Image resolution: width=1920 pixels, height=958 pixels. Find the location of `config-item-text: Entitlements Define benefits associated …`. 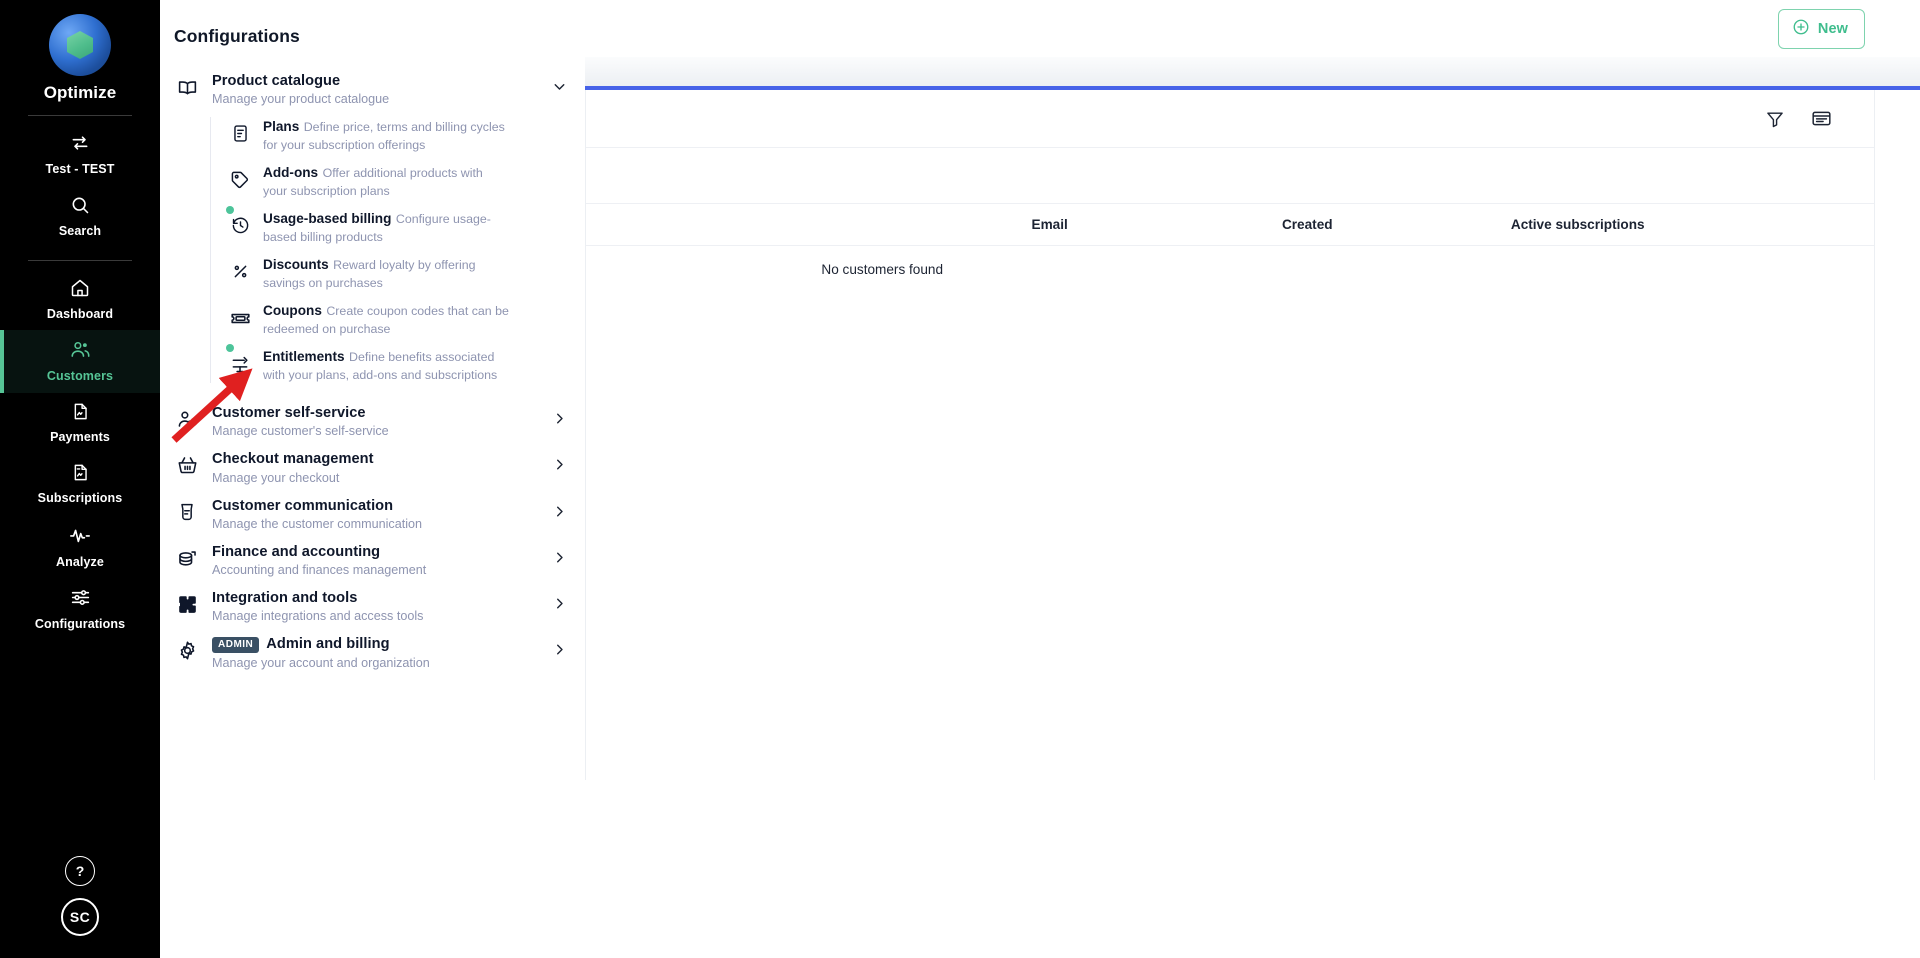

config-item-text: Entitlements Define benefits associated … is located at coordinates (386, 366).